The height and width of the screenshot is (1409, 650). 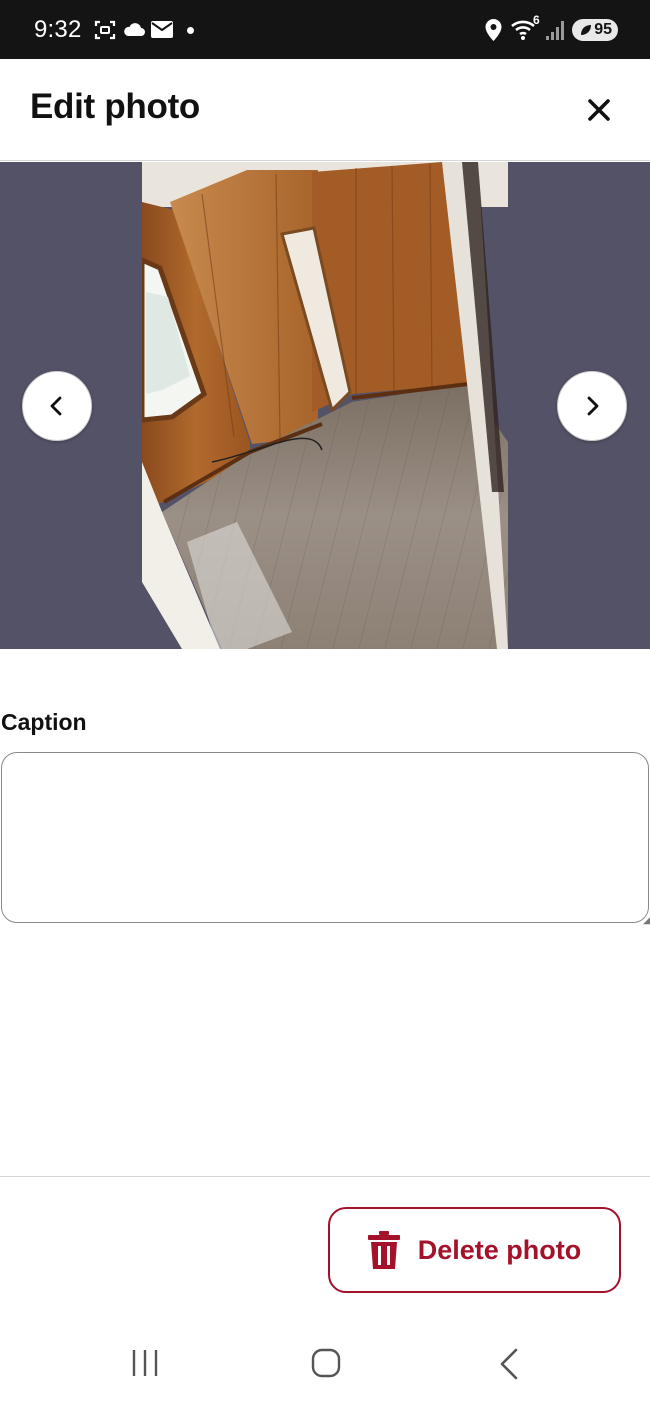 I want to click on delete-photo-button: Delete photo, so click(x=474, y=1250).